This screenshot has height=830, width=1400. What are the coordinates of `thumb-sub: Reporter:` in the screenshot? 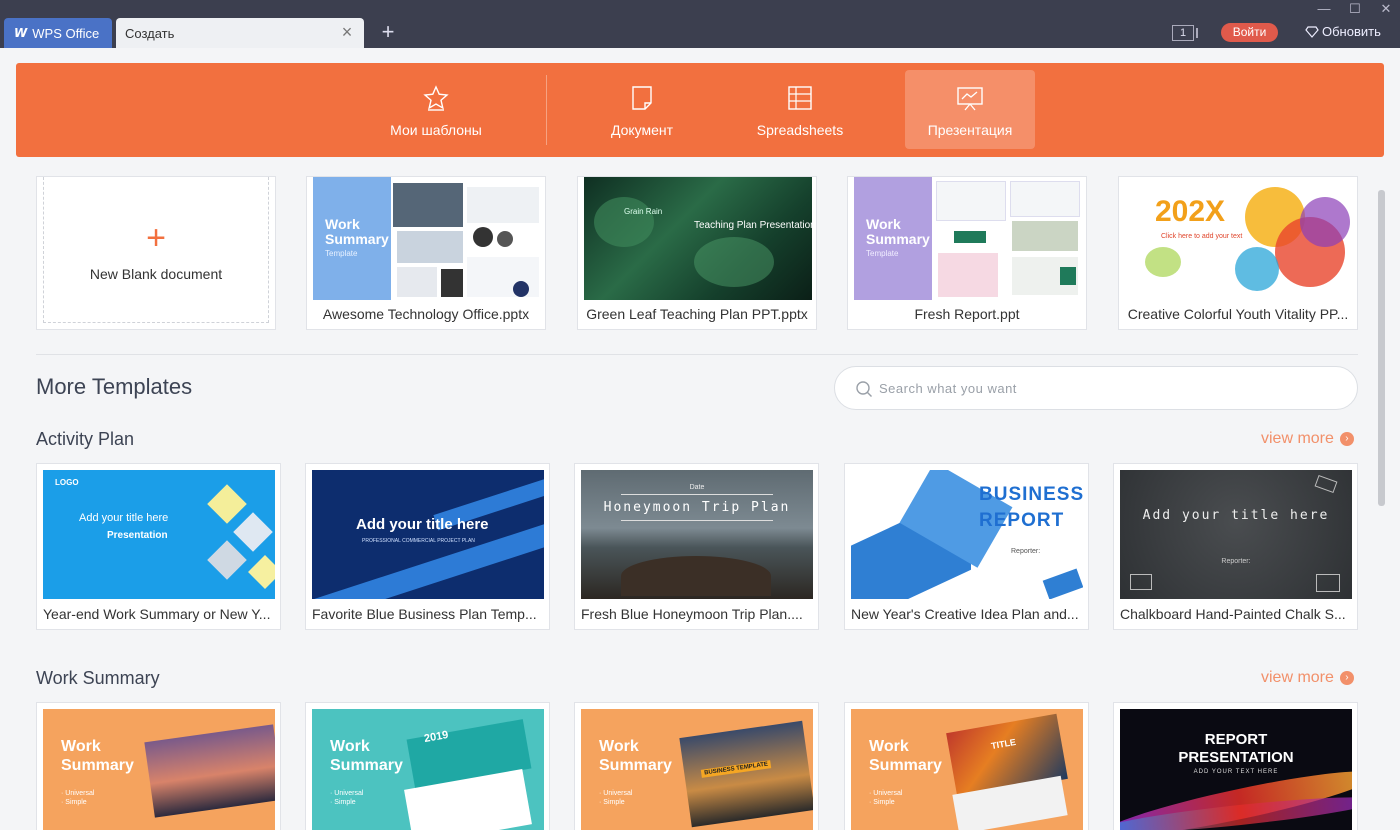 It's located at (1236, 561).